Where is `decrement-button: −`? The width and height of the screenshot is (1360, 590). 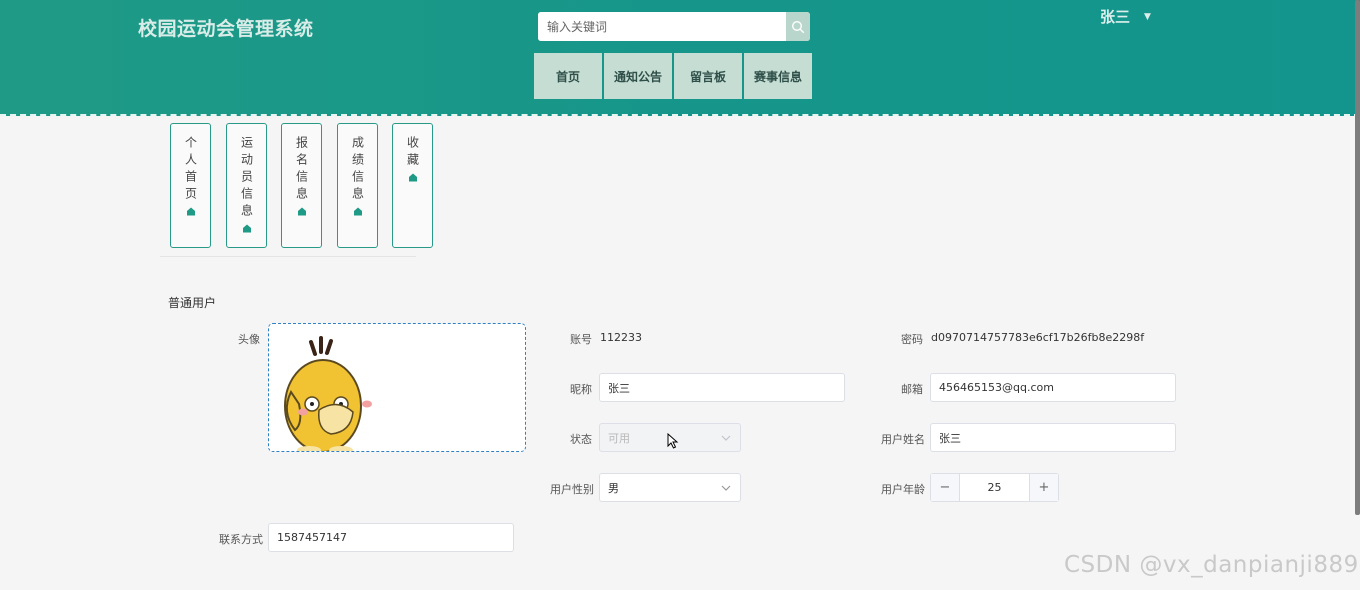
decrement-button: − is located at coordinates (945, 487).